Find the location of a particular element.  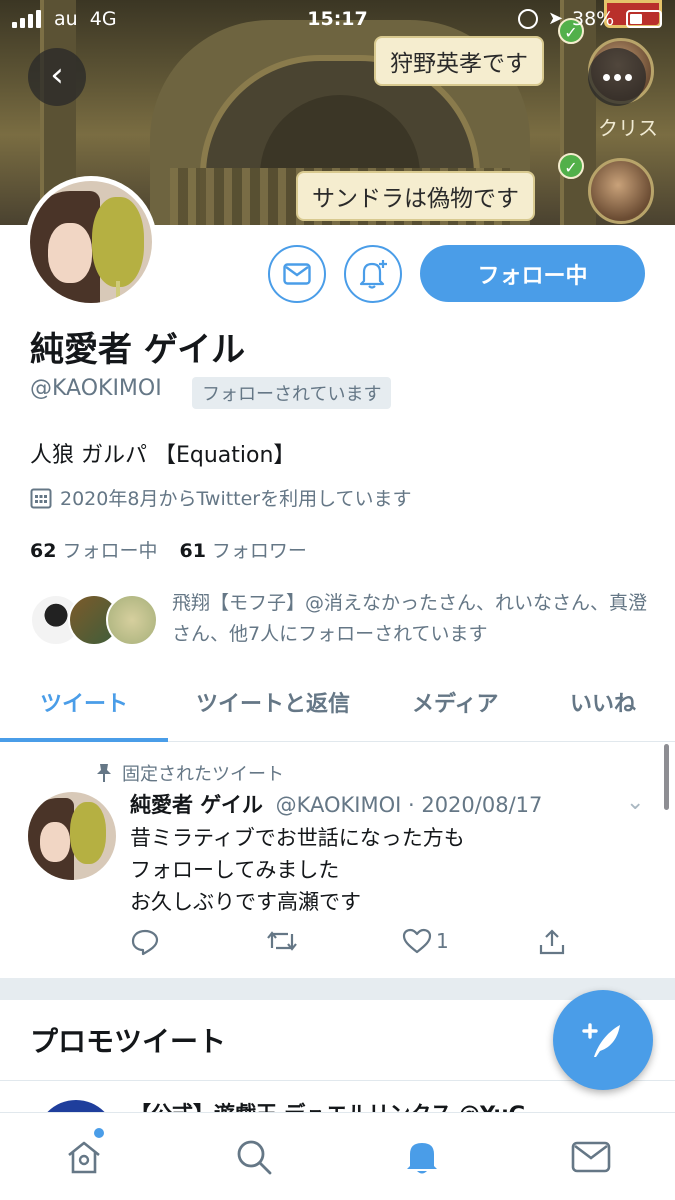

nav-home is located at coordinates (84, 1157).